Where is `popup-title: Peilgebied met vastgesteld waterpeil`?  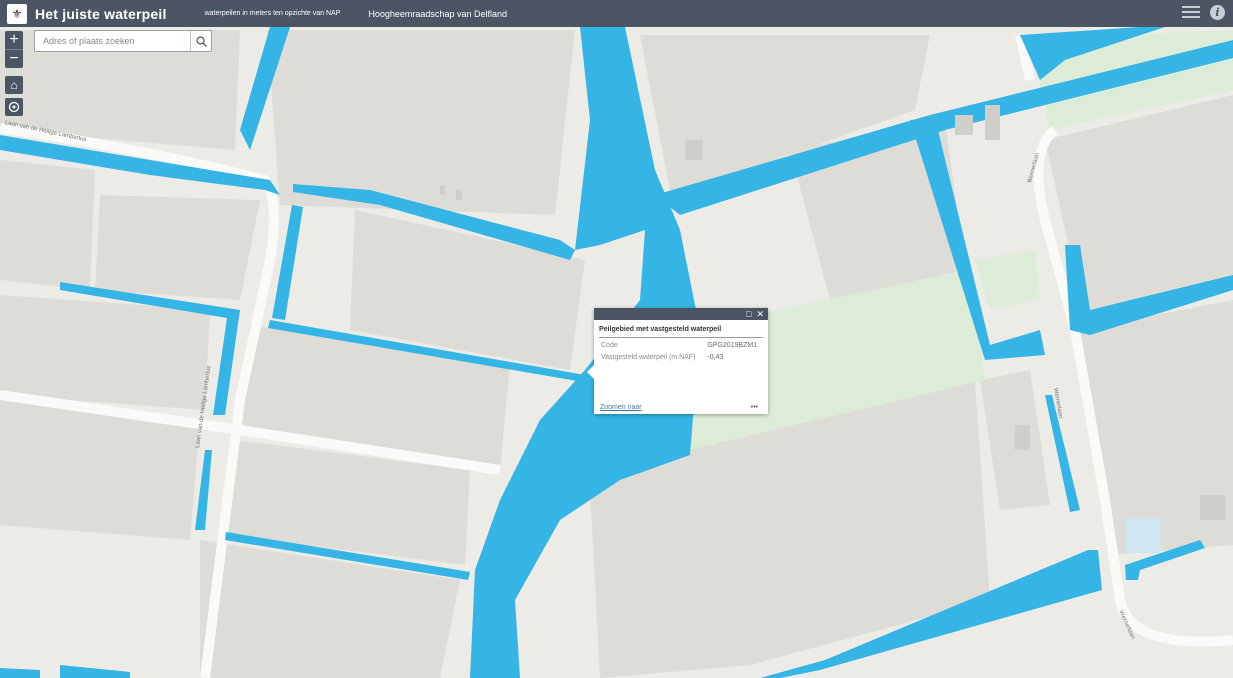 popup-title: Peilgebied met vastgesteld waterpeil is located at coordinates (681, 332).